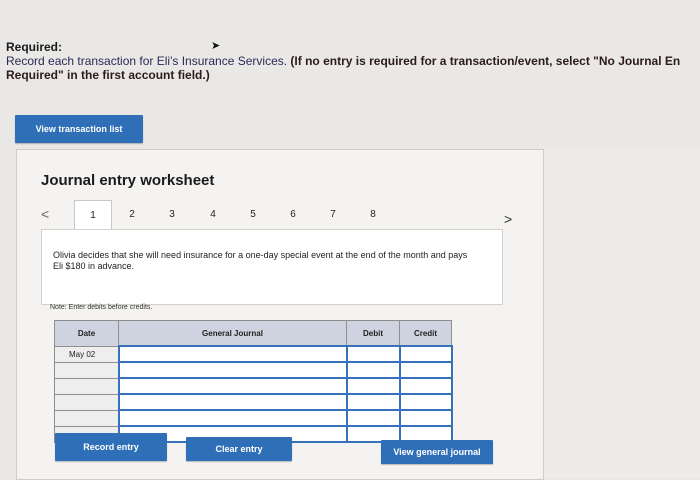 The image size is (700, 480). What do you see at coordinates (239, 449) in the screenshot?
I see `clear-entry-button: Clear entry` at bounding box center [239, 449].